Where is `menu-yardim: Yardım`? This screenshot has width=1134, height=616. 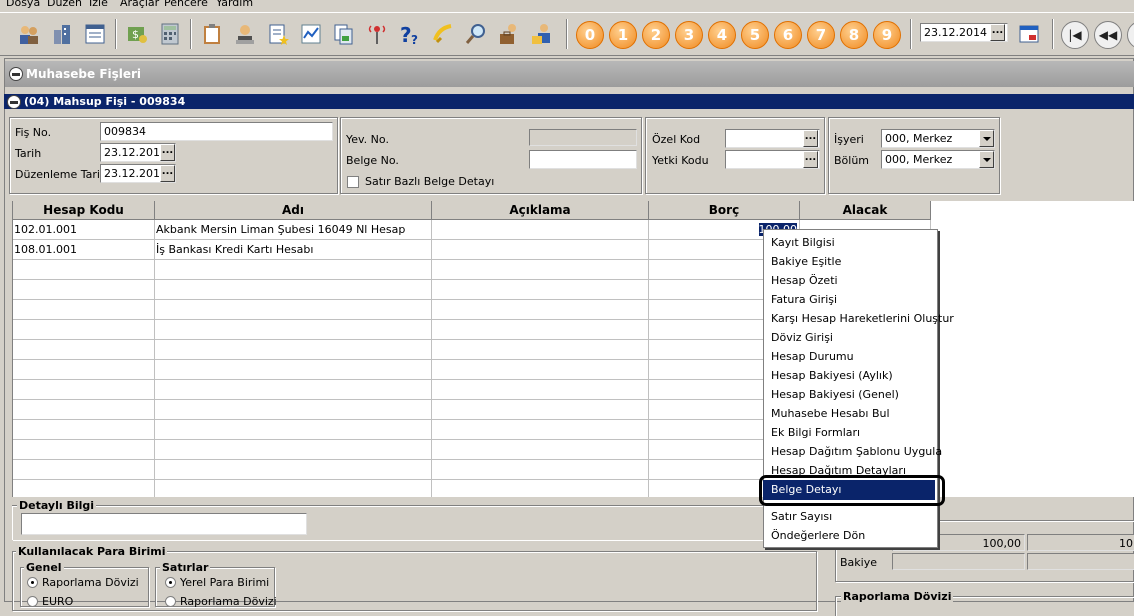
menu-yardim: Yardım is located at coordinates (234, 4).